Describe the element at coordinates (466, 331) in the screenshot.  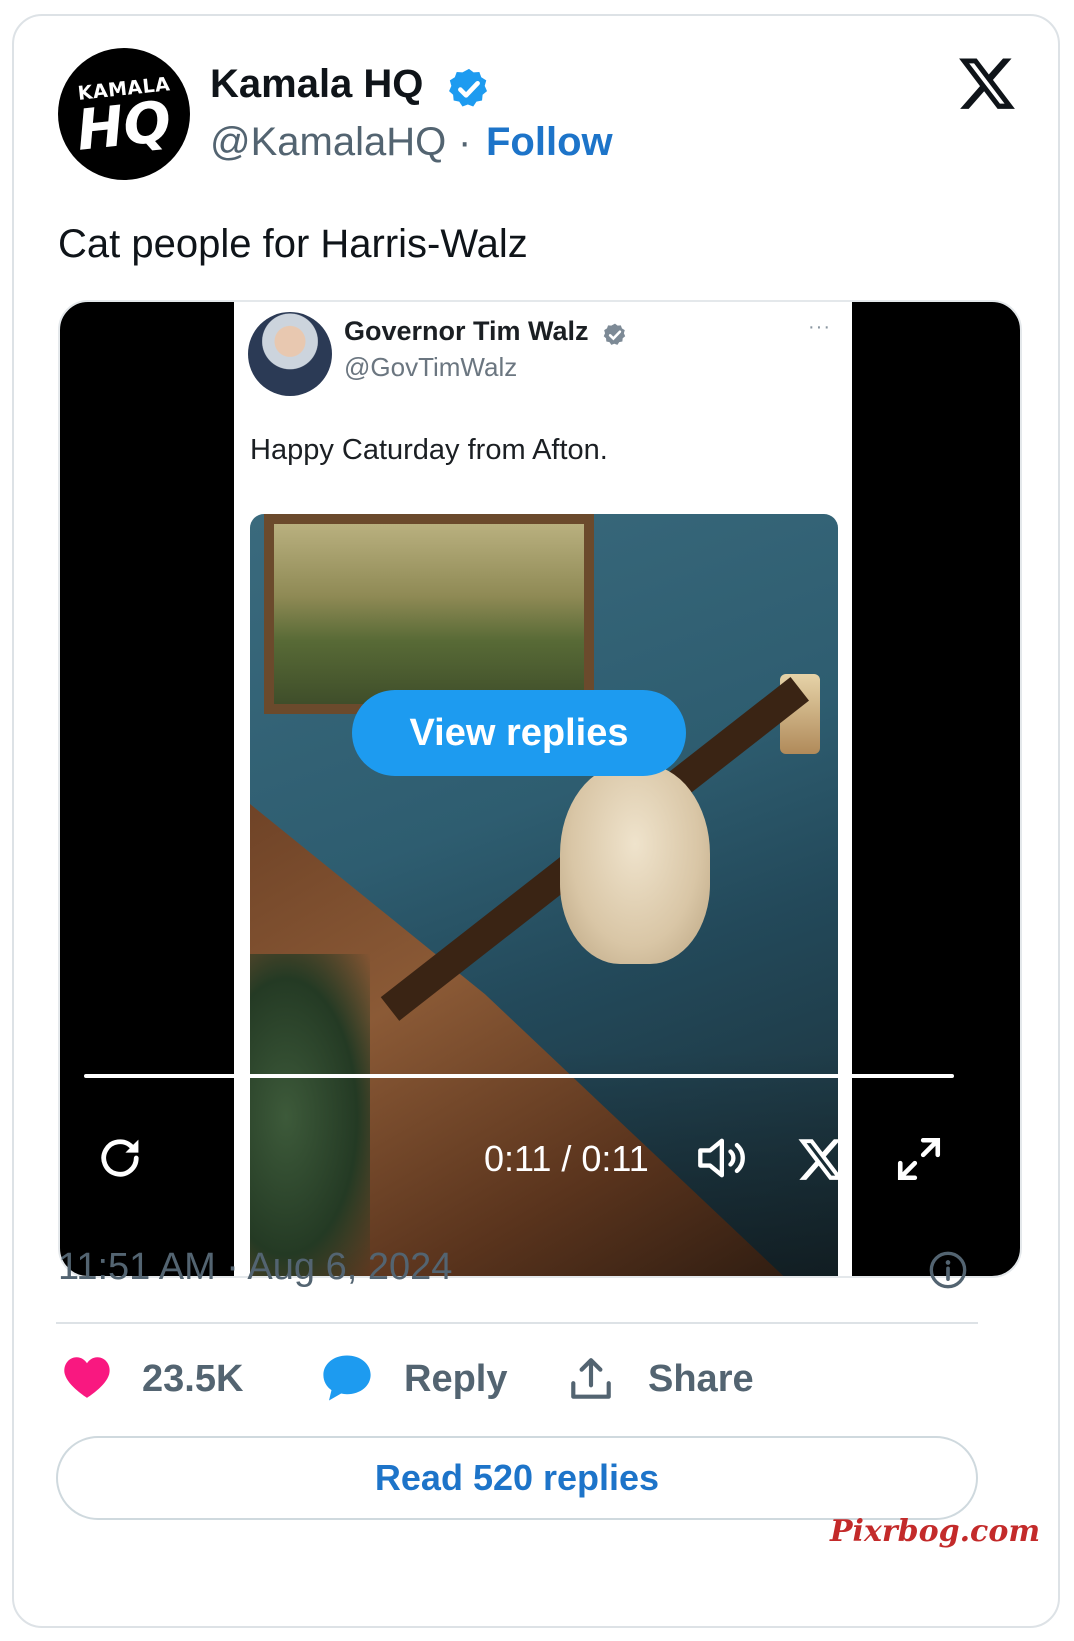
I see `embedded-author-name: Governor Tim Walz` at that location.